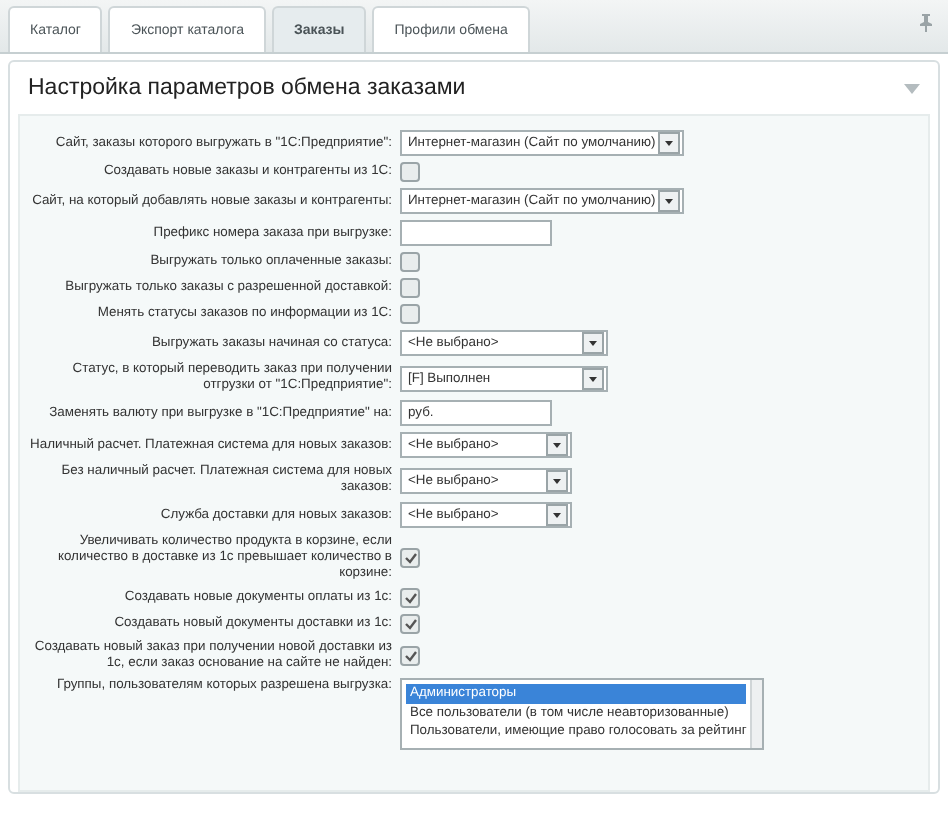 The image size is (948, 814). I want to click on pin-icon, so click(926, 23).